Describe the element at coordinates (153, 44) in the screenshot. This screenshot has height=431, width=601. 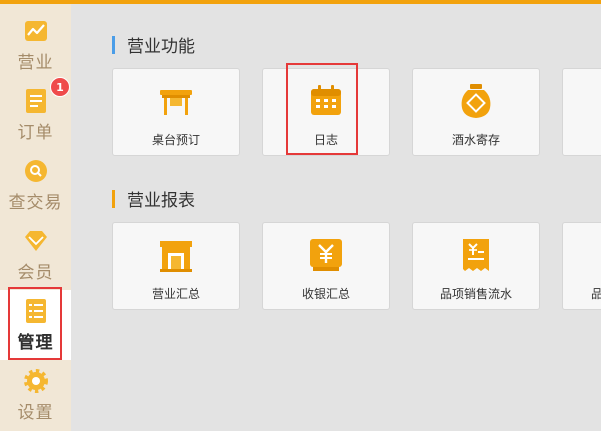
I see `section-title-business-functions: 营业功能` at that location.